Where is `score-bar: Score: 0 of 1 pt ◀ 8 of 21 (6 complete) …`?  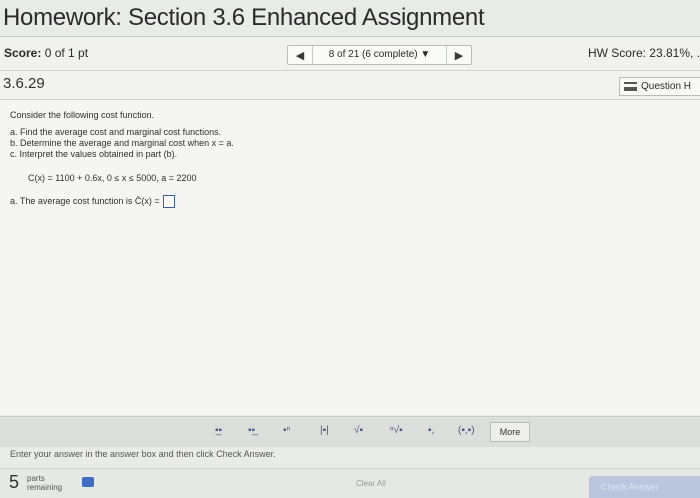
score-bar: Score: 0 of 1 pt ◀ 8 of 21 (6 complete) … is located at coordinates (350, 54).